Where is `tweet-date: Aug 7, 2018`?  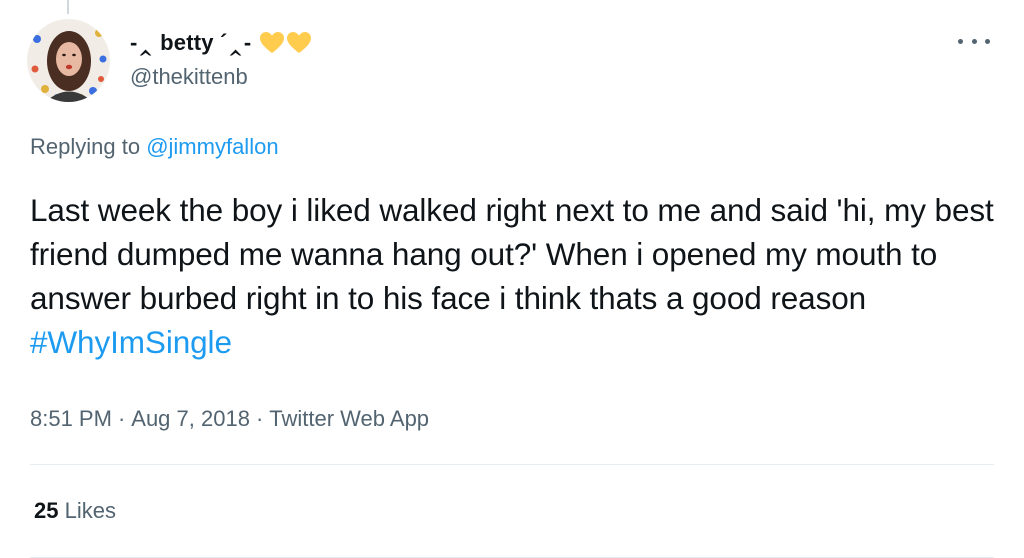 tweet-date: Aug 7, 2018 is located at coordinates (190, 418).